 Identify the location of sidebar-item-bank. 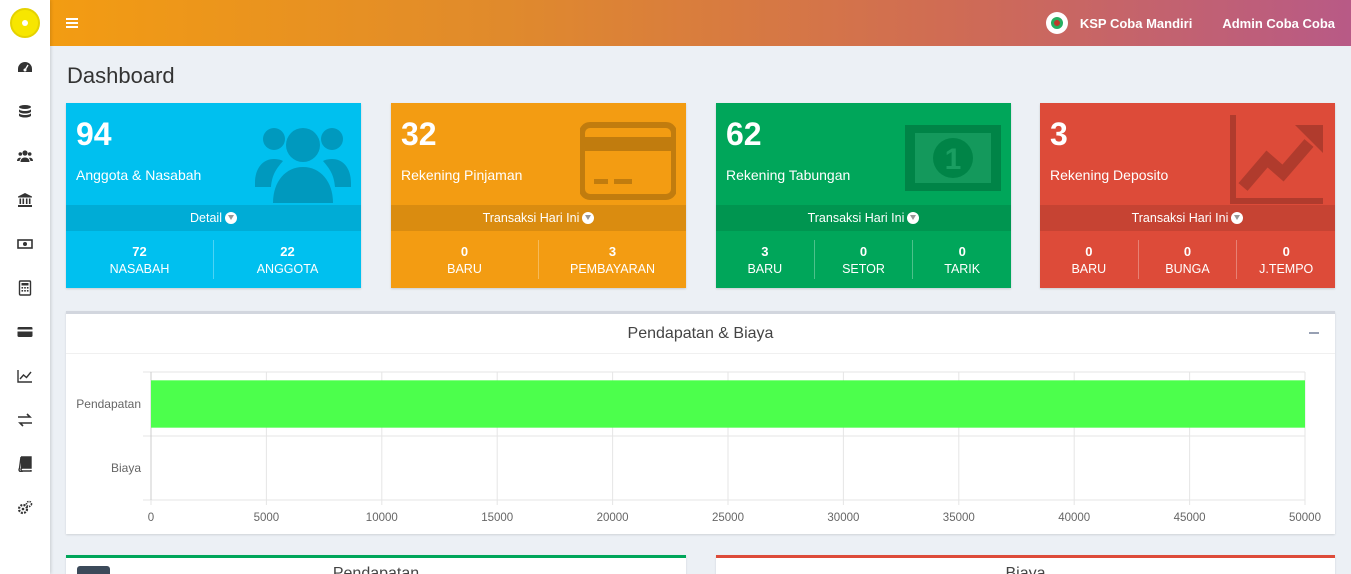
(25, 200).